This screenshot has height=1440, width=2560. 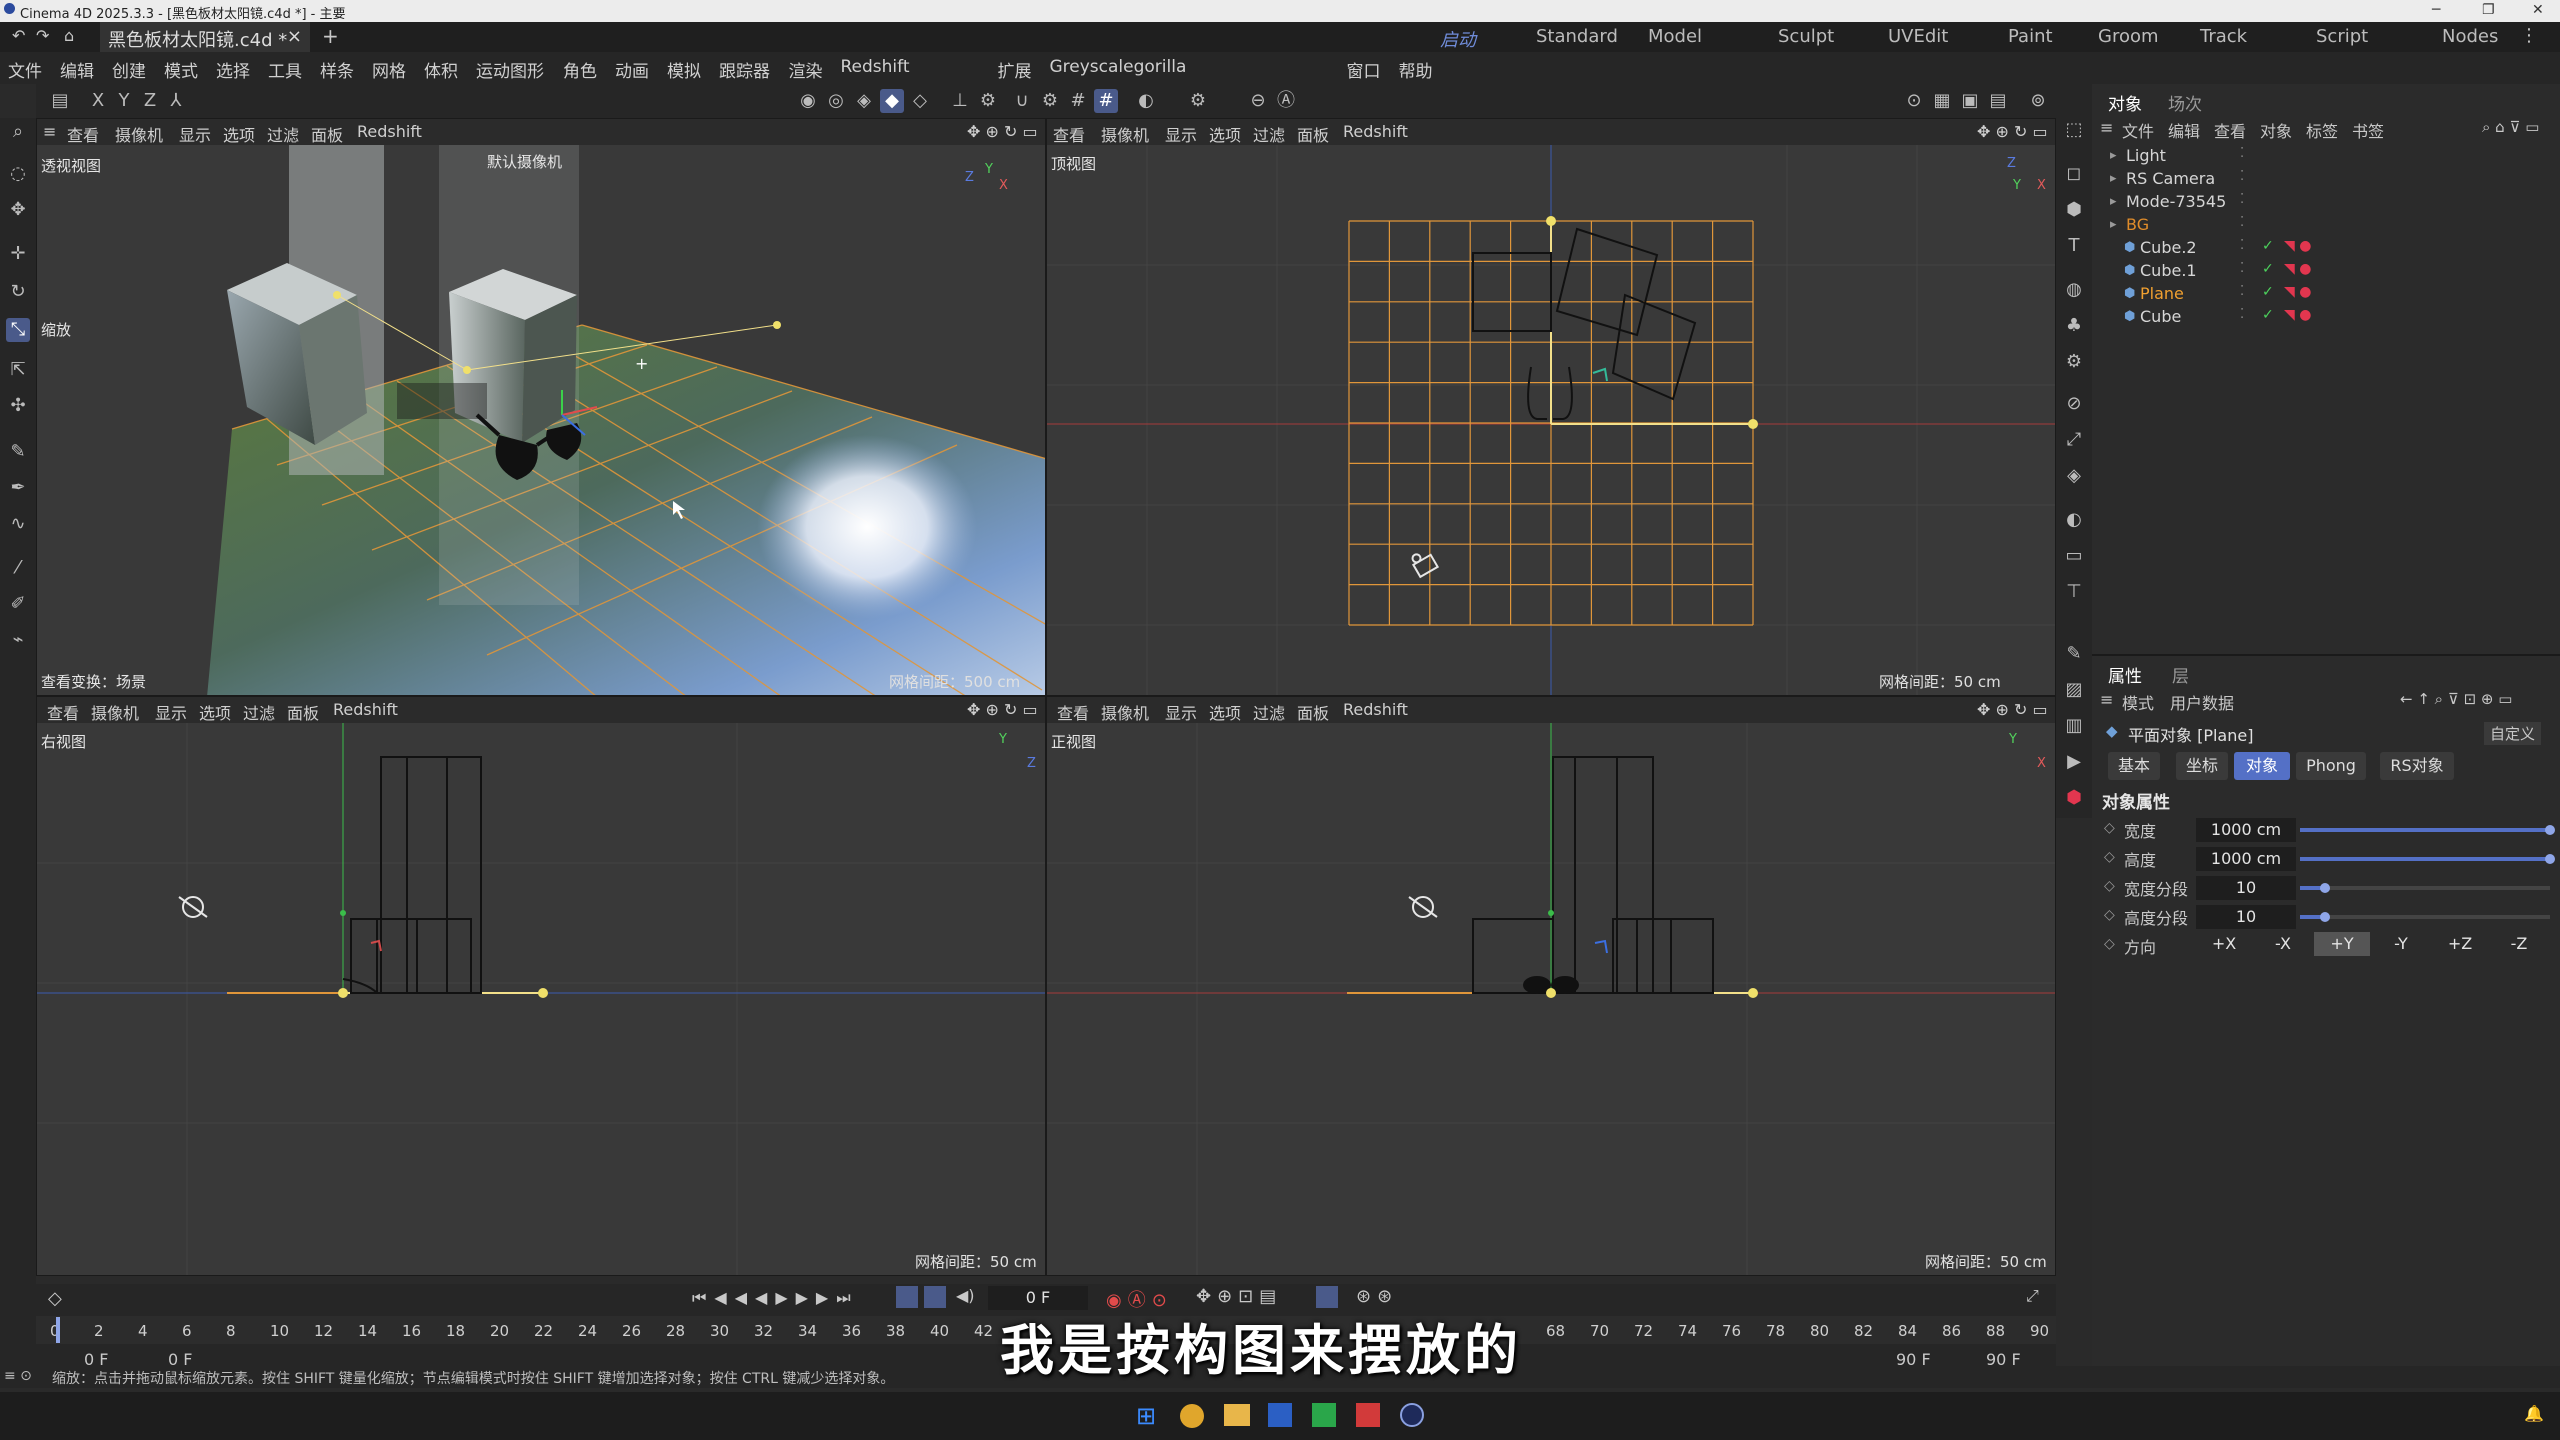 I want to click on attr-subtab: Phong, so click(x=2331, y=766).